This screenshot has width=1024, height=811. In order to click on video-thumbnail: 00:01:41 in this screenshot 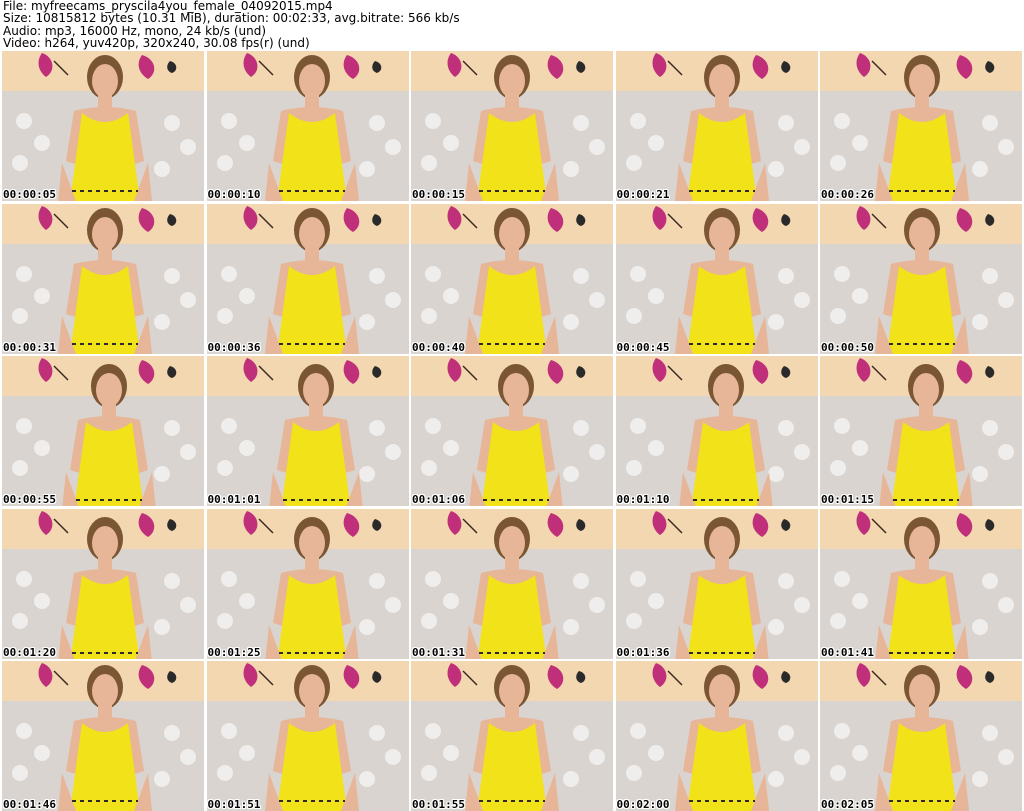, I will do `click(921, 583)`.